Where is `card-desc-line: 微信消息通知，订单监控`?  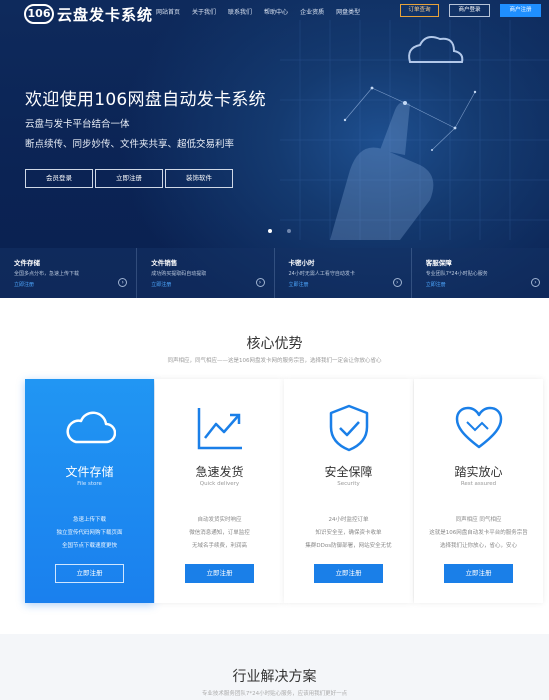
card-desc-line: 微信消息通知，订单监控 is located at coordinates (219, 533).